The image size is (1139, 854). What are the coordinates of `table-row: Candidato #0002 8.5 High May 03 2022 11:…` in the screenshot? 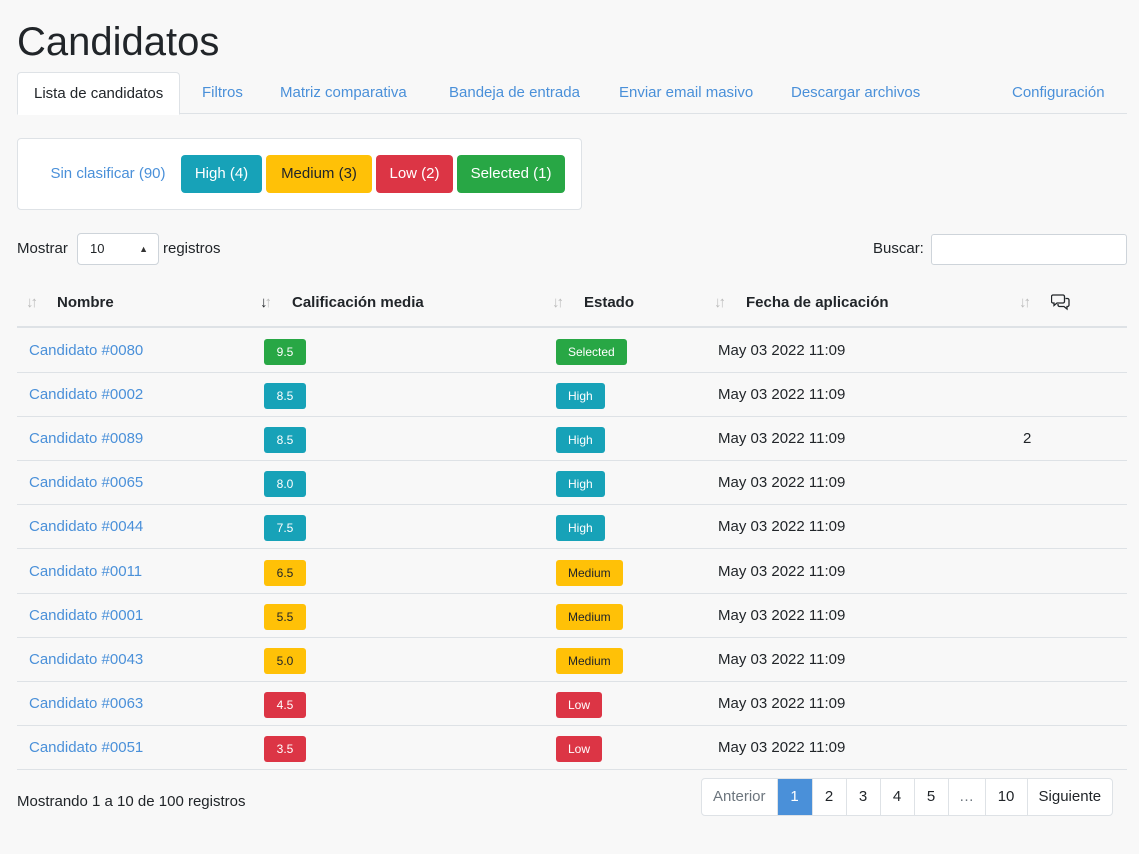 It's located at (572, 395).